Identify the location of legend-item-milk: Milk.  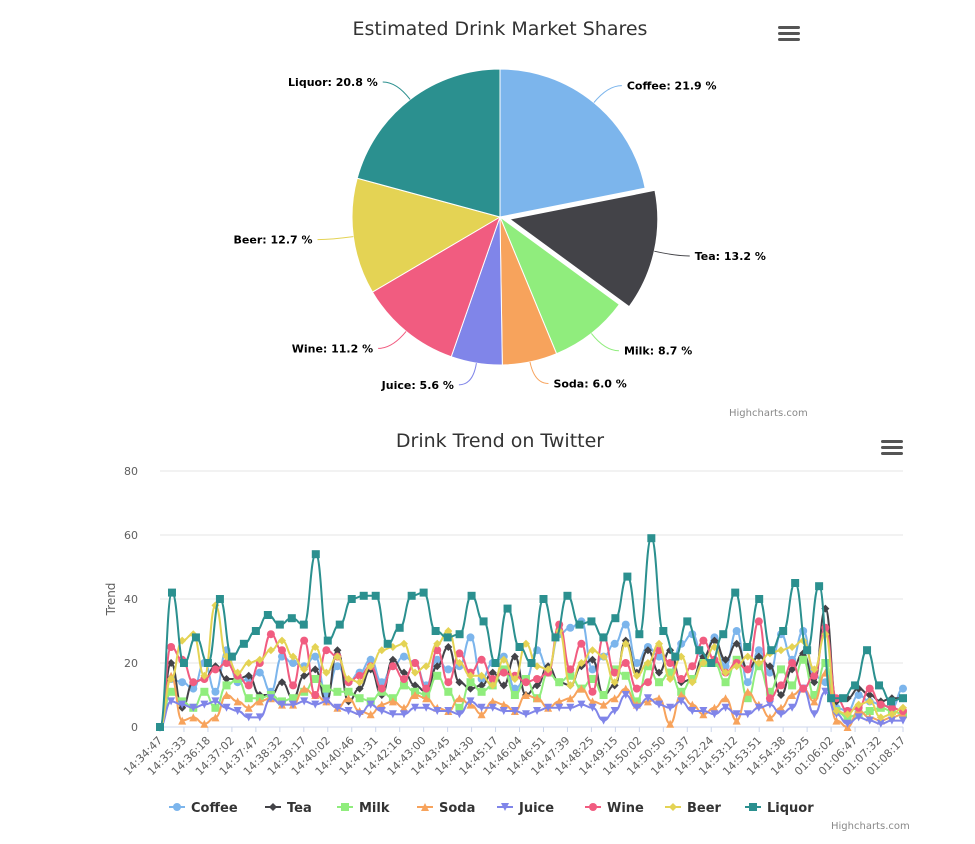
(363, 808).